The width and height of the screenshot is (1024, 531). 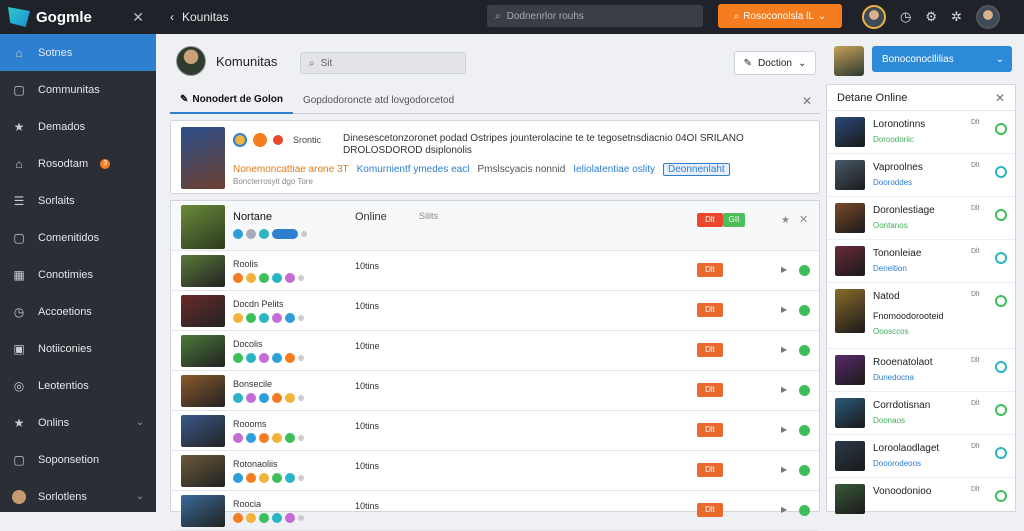 I want to click on tab-secondary: Gopdodoroncte atd lovgodorcetod, so click(x=378, y=101).